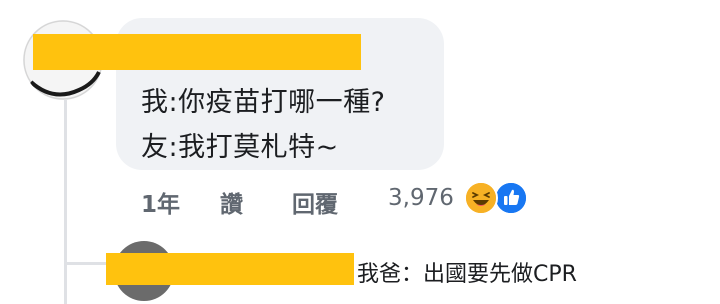 This screenshot has height=304, width=720. What do you see at coordinates (421, 198) in the screenshot?
I see `reaction-count: 3,976` at bounding box center [421, 198].